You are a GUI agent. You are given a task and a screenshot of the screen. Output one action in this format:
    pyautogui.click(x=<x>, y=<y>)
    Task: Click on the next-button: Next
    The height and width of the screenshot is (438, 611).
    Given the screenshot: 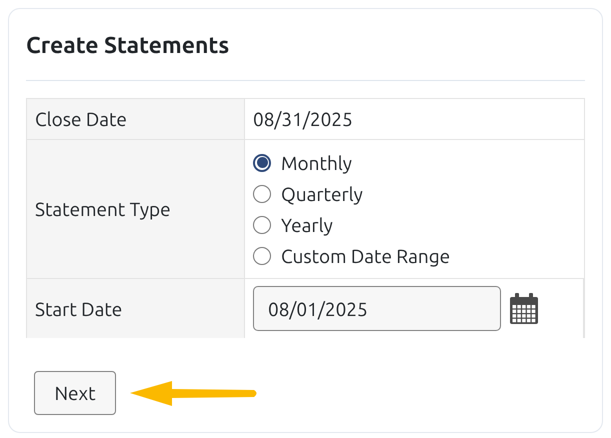 What is the action you would take?
    pyautogui.click(x=75, y=393)
    